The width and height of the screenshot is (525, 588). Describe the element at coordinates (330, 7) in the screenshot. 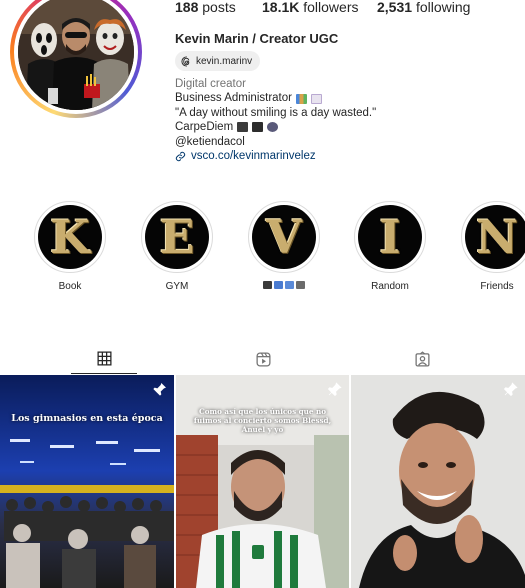

I see `followers-label: followers` at that location.